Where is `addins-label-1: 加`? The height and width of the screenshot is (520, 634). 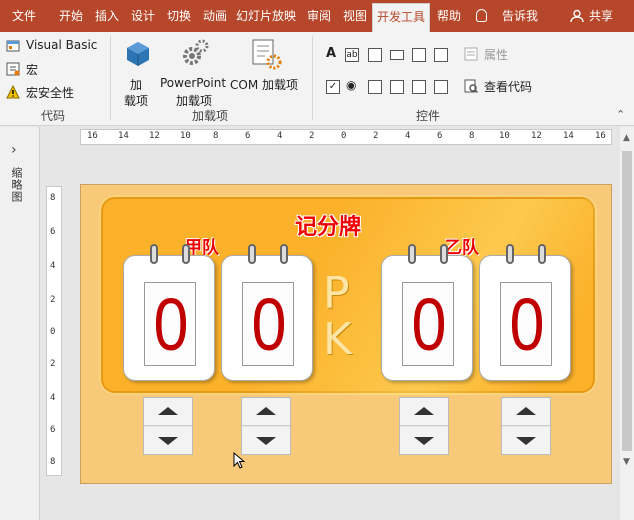 addins-label-1: 加 is located at coordinates (136, 85).